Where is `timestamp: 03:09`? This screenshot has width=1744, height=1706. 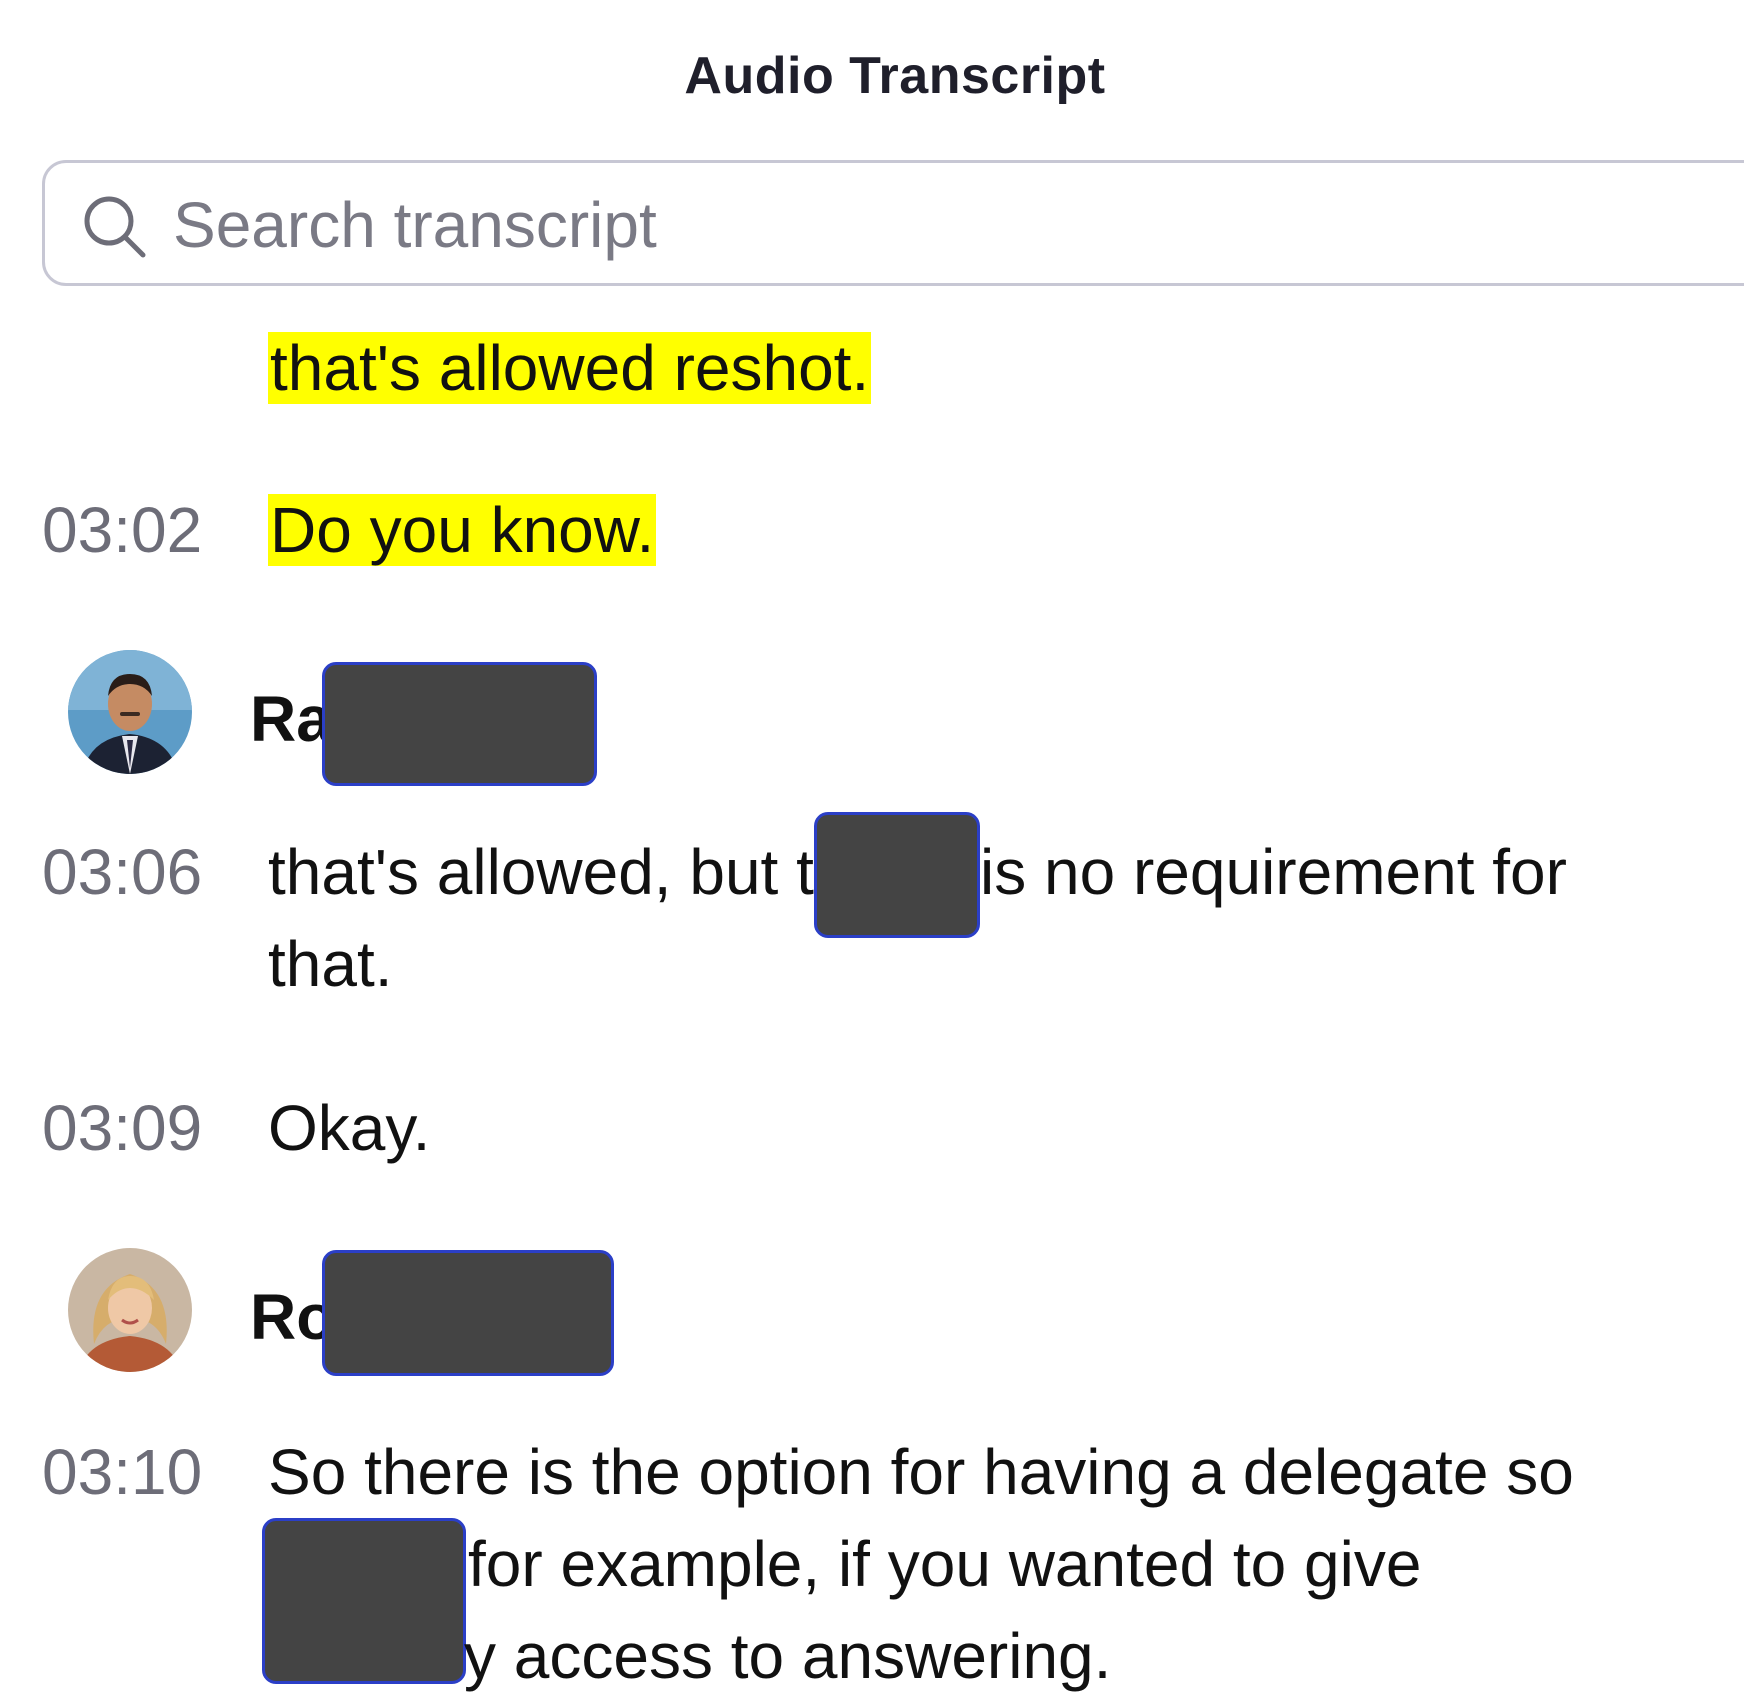 timestamp: 03:09 is located at coordinates (122, 1128).